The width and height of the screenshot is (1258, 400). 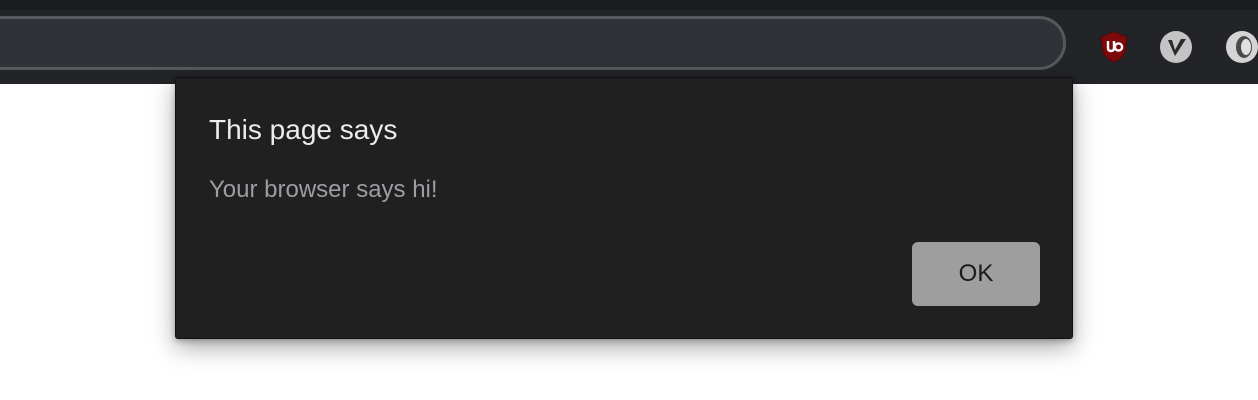 What do you see at coordinates (323, 189) in the screenshot?
I see `dialog-message: Your browser says hi!` at bounding box center [323, 189].